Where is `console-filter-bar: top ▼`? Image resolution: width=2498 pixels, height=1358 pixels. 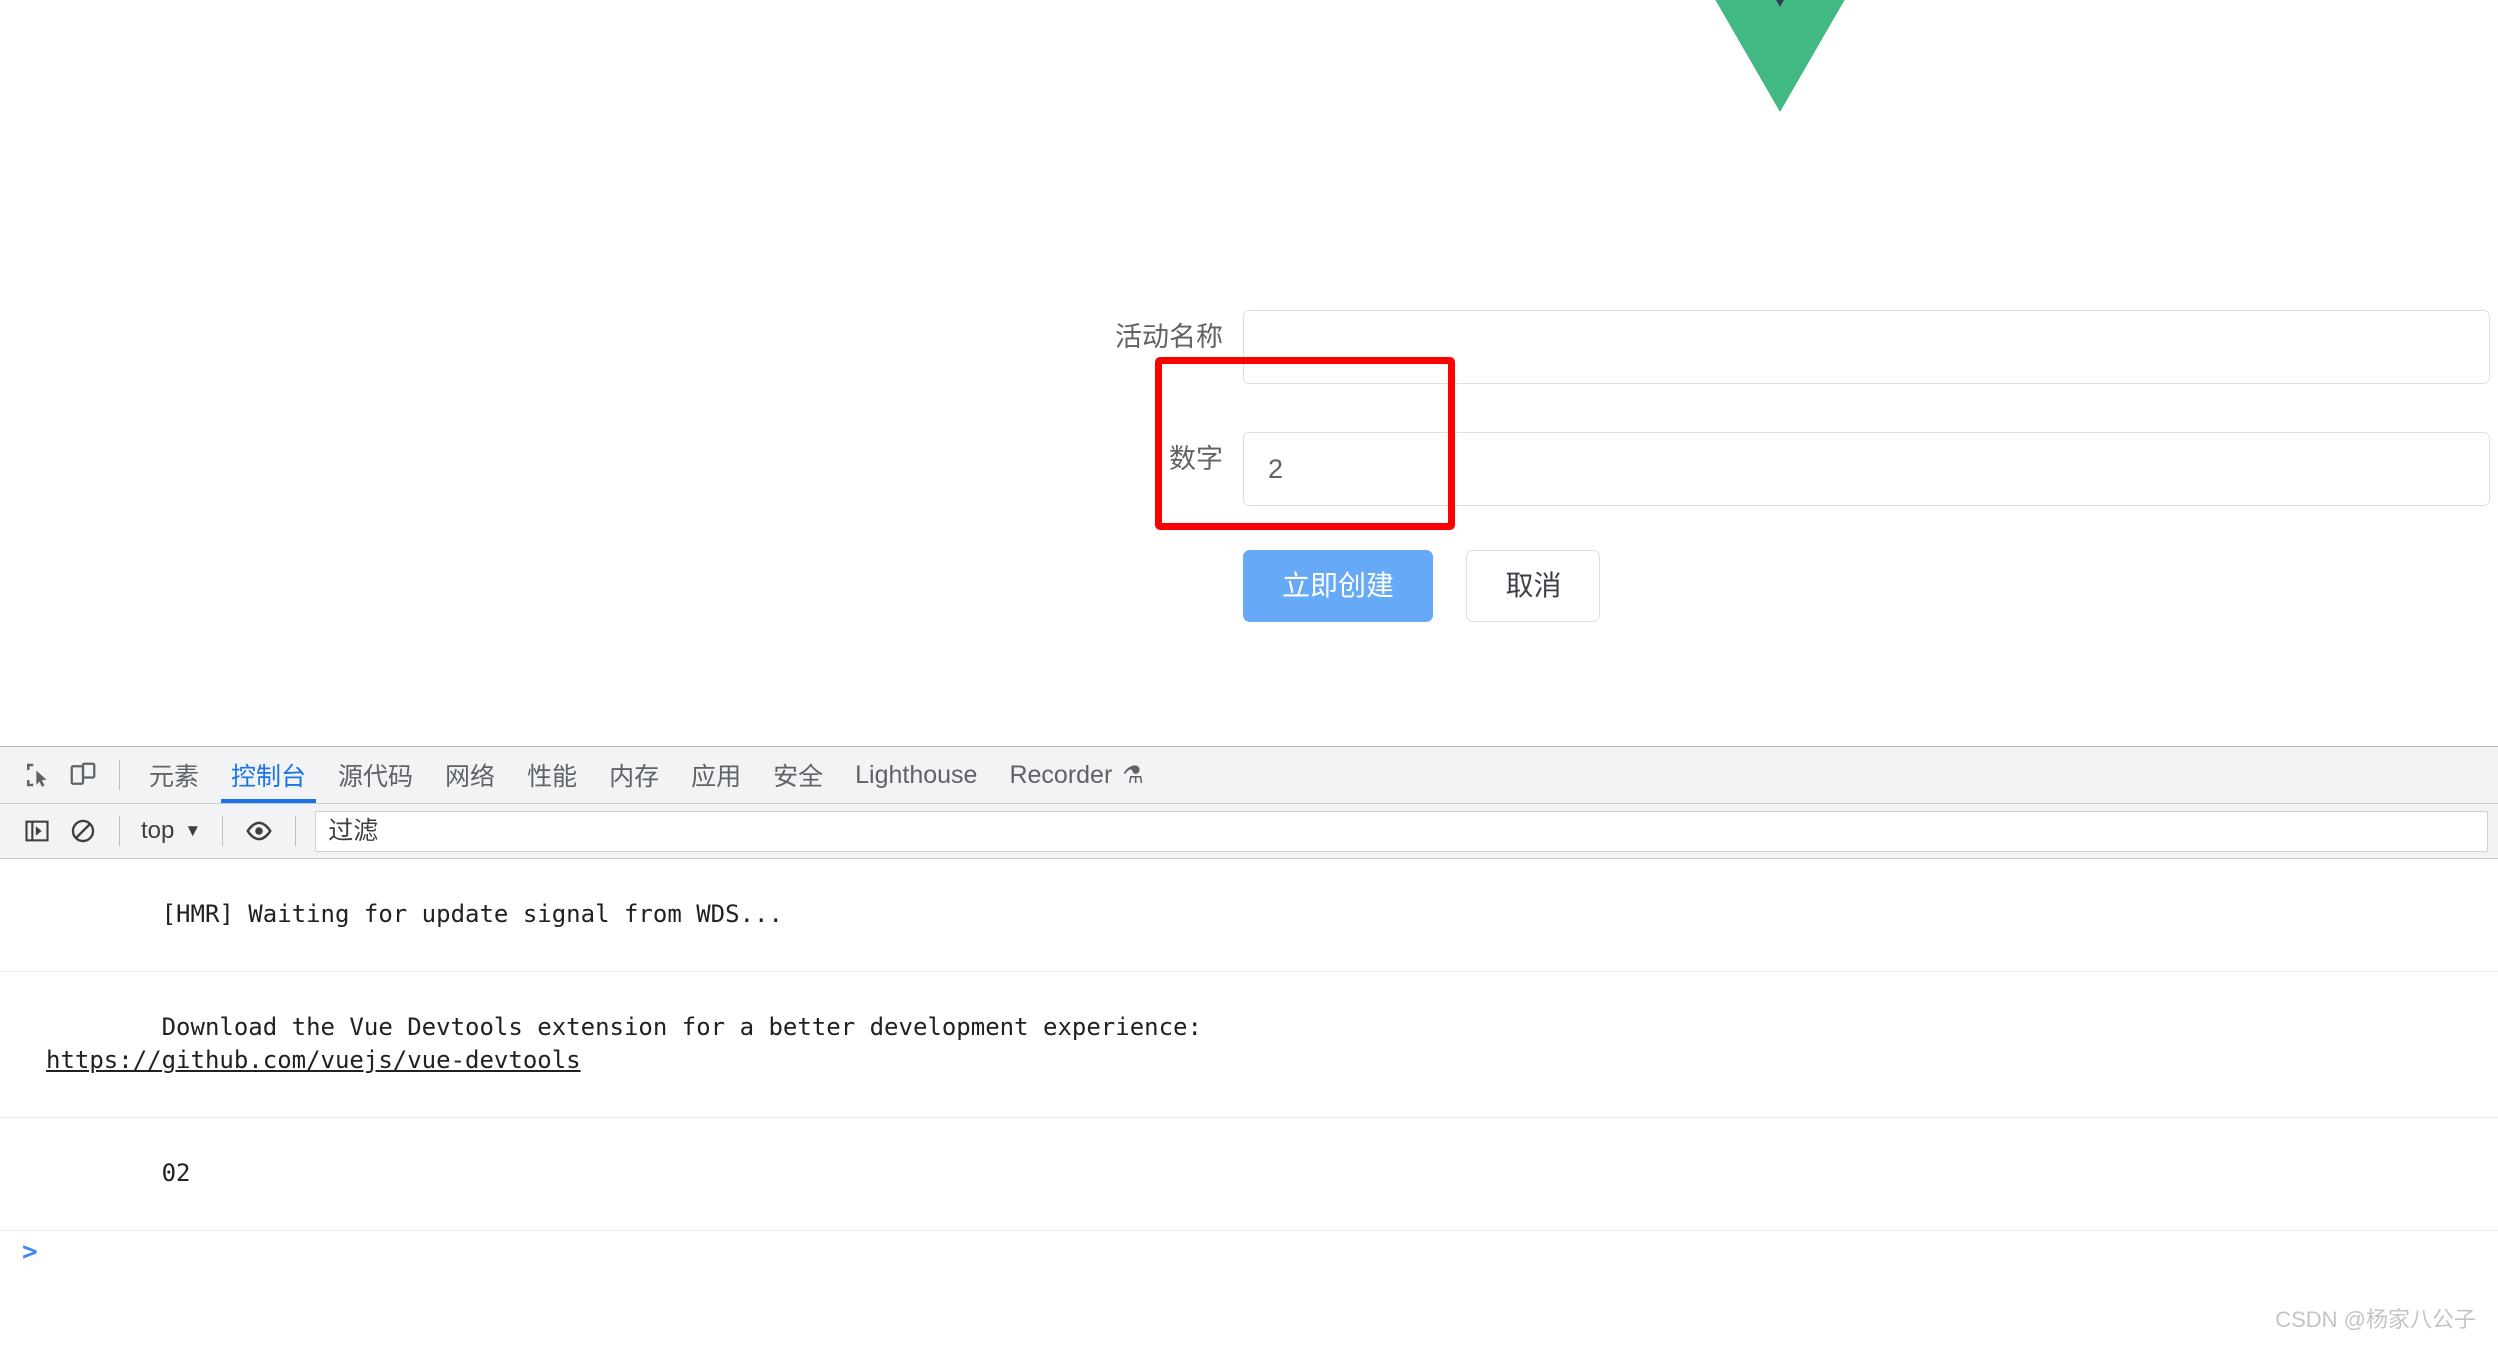
console-filter-bar: top ▼ is located at coordinates (1249, 831).